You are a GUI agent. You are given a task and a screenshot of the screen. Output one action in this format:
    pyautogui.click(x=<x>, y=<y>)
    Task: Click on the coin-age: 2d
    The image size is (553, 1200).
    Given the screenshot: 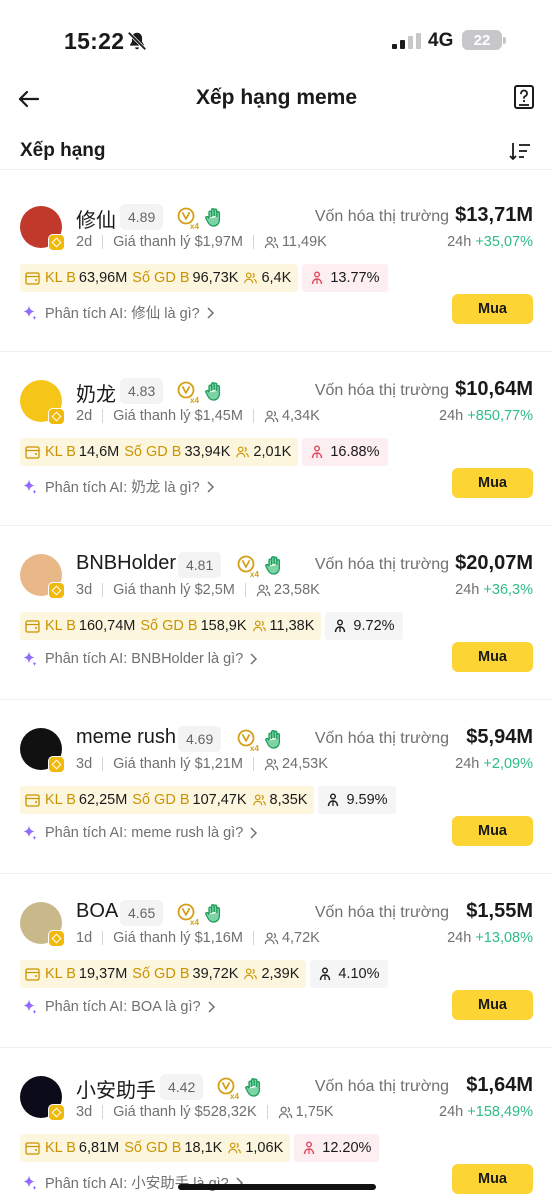 What is the action you would take?
    pyautogui.click(x=84, y=242)
    